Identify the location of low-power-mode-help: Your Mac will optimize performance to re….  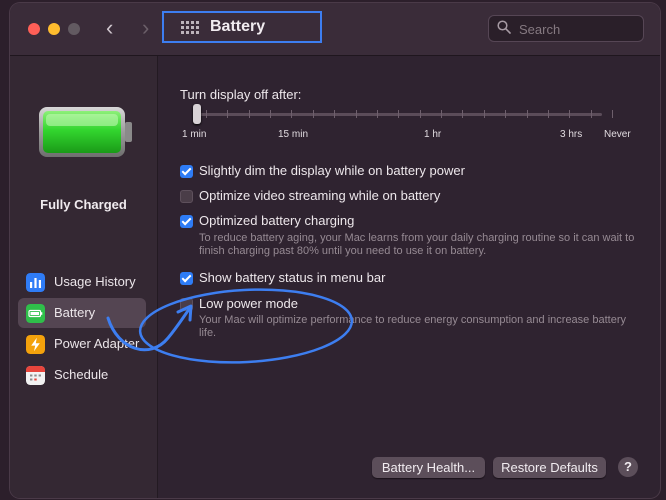
(412, 326).